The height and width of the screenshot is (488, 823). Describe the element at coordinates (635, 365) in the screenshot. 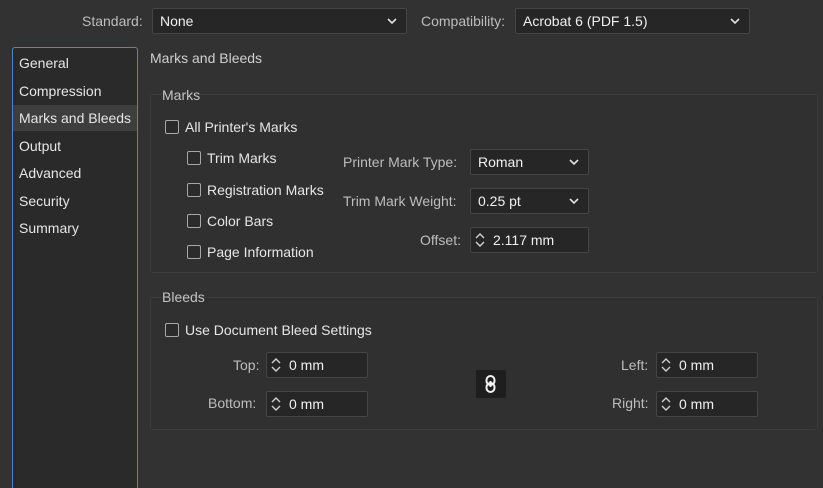

I see `left-bleed-label: Left:` at that location.